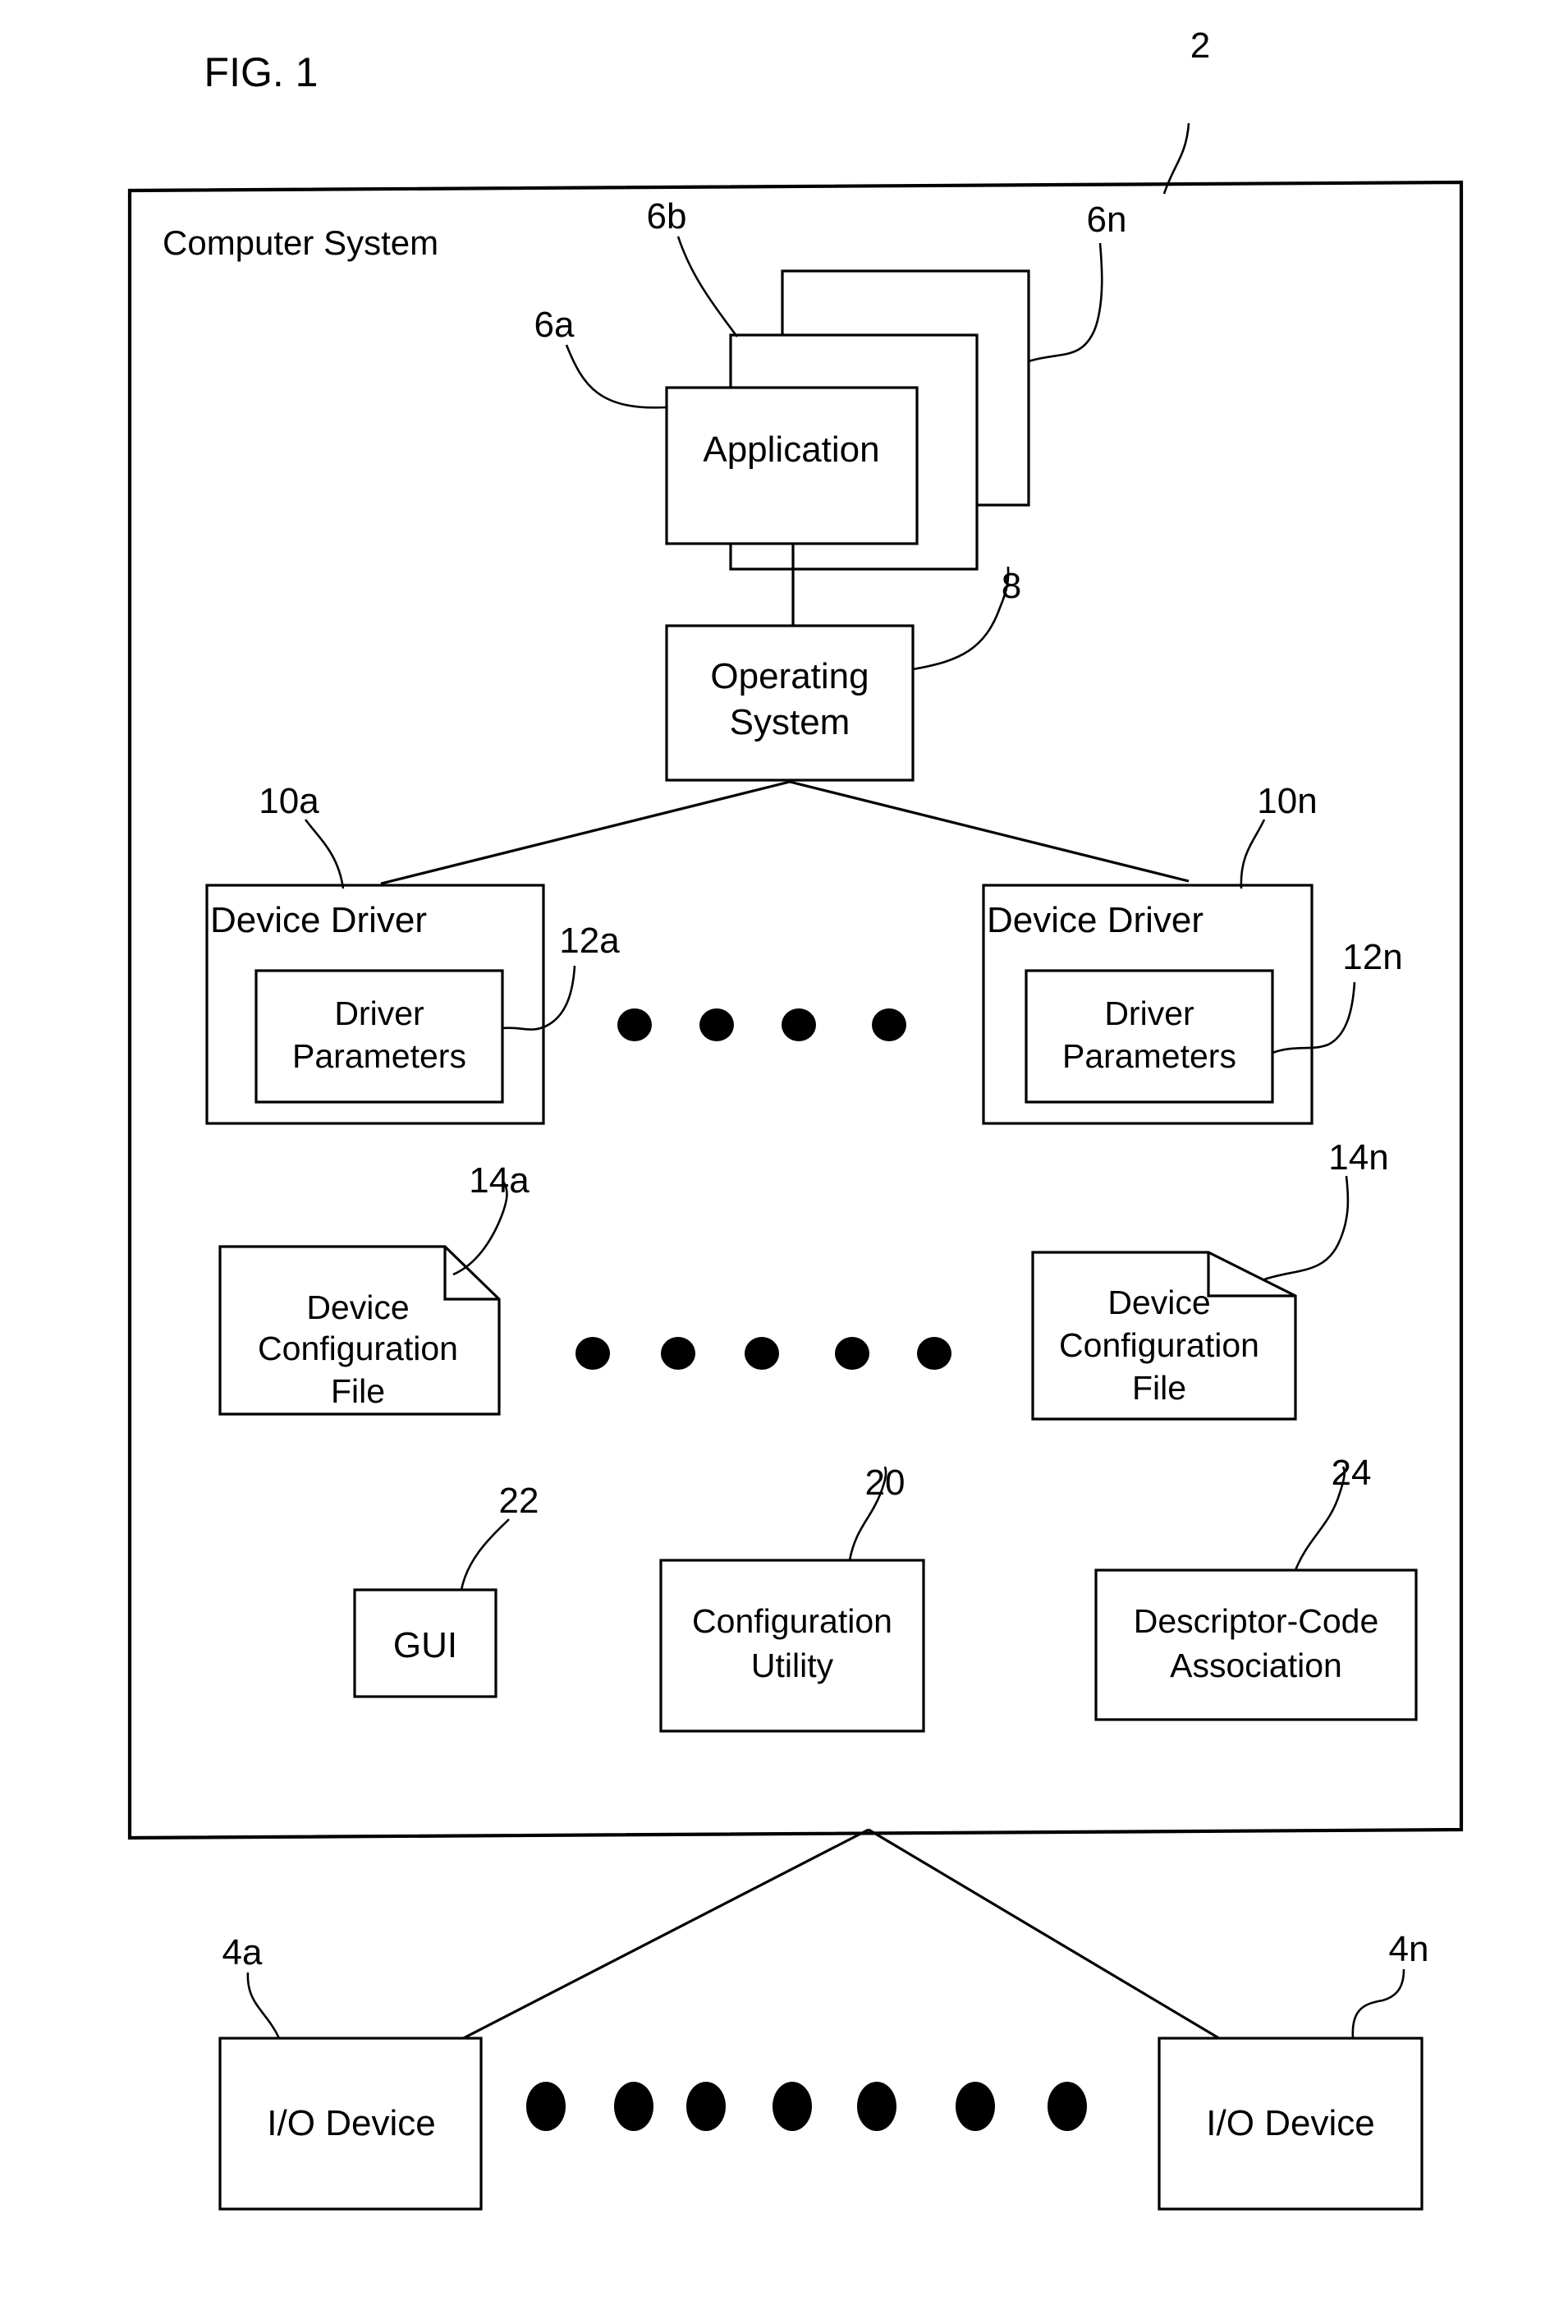  Describe the element at coordinates (1256, 1644) in the screenshot. I see `descriptor-code-association-box` at that location.